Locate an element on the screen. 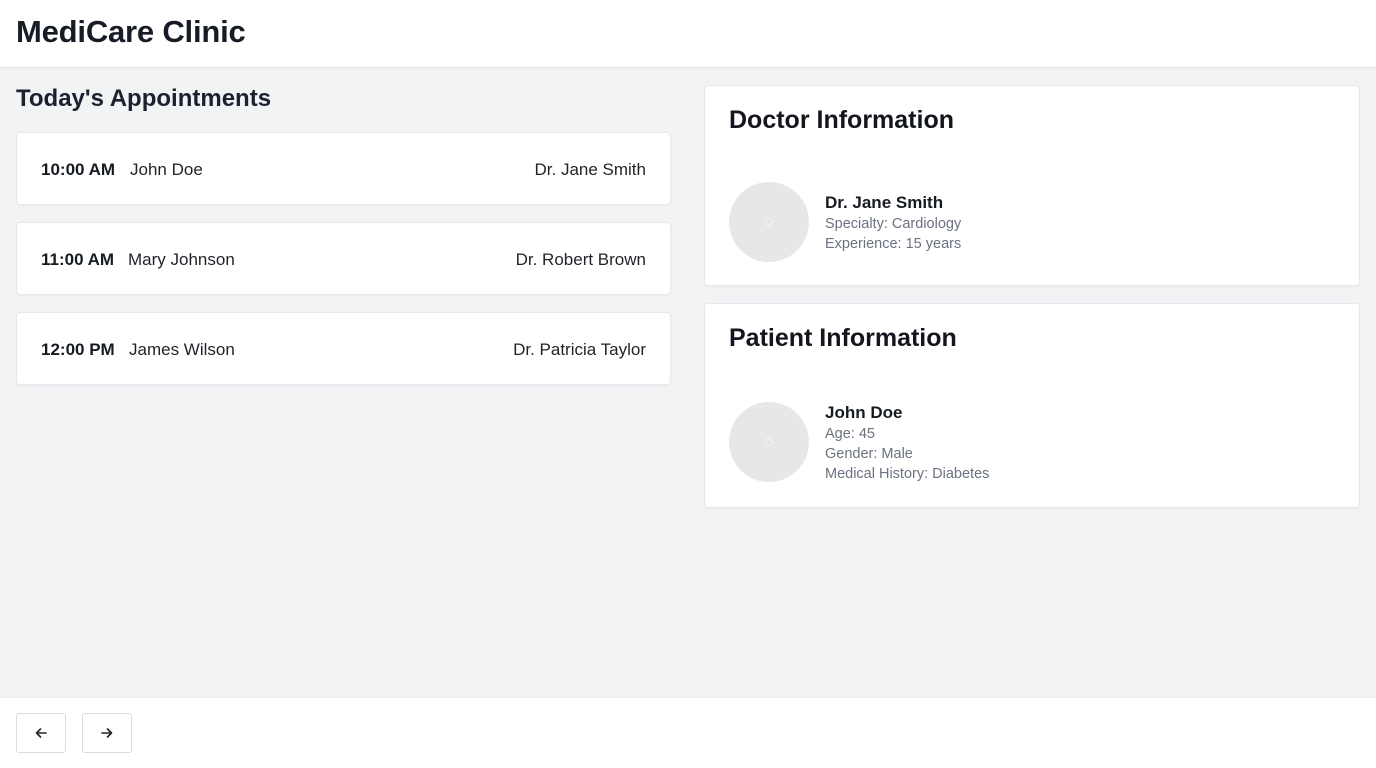  appointment-time: 10:00 AM is located at coordinates (78, 169).